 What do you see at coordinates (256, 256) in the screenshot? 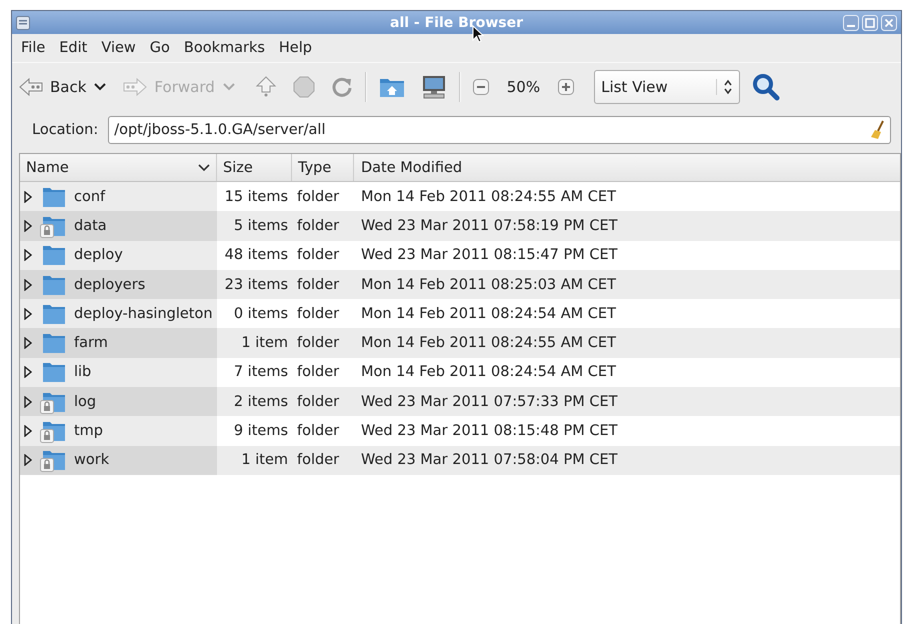
I see `table-cell-text: 48 items` at bounding box center [256, 256].